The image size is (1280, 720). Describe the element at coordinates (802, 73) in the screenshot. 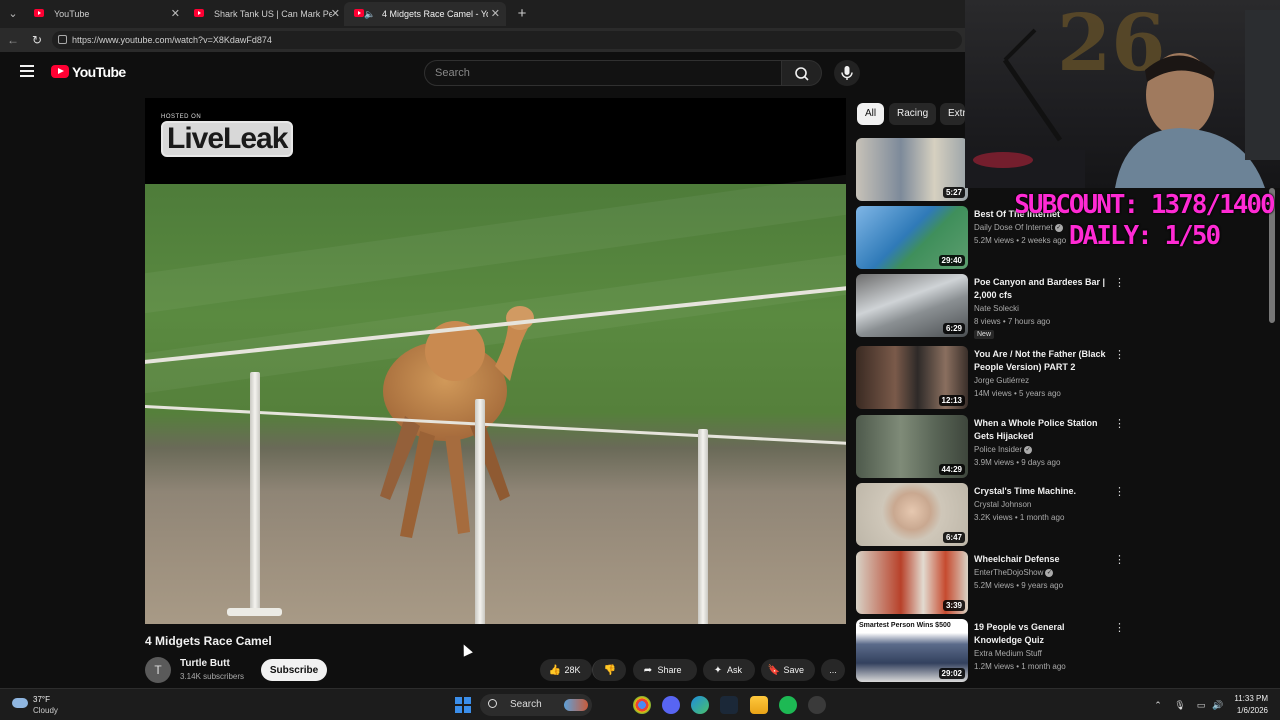

I see `search-button` at that location.